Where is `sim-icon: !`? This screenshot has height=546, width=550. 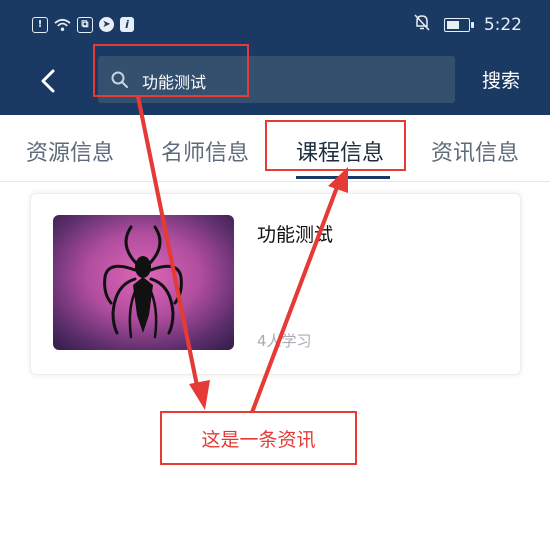
sim-icon: ! is located at coordinates (40, 24).